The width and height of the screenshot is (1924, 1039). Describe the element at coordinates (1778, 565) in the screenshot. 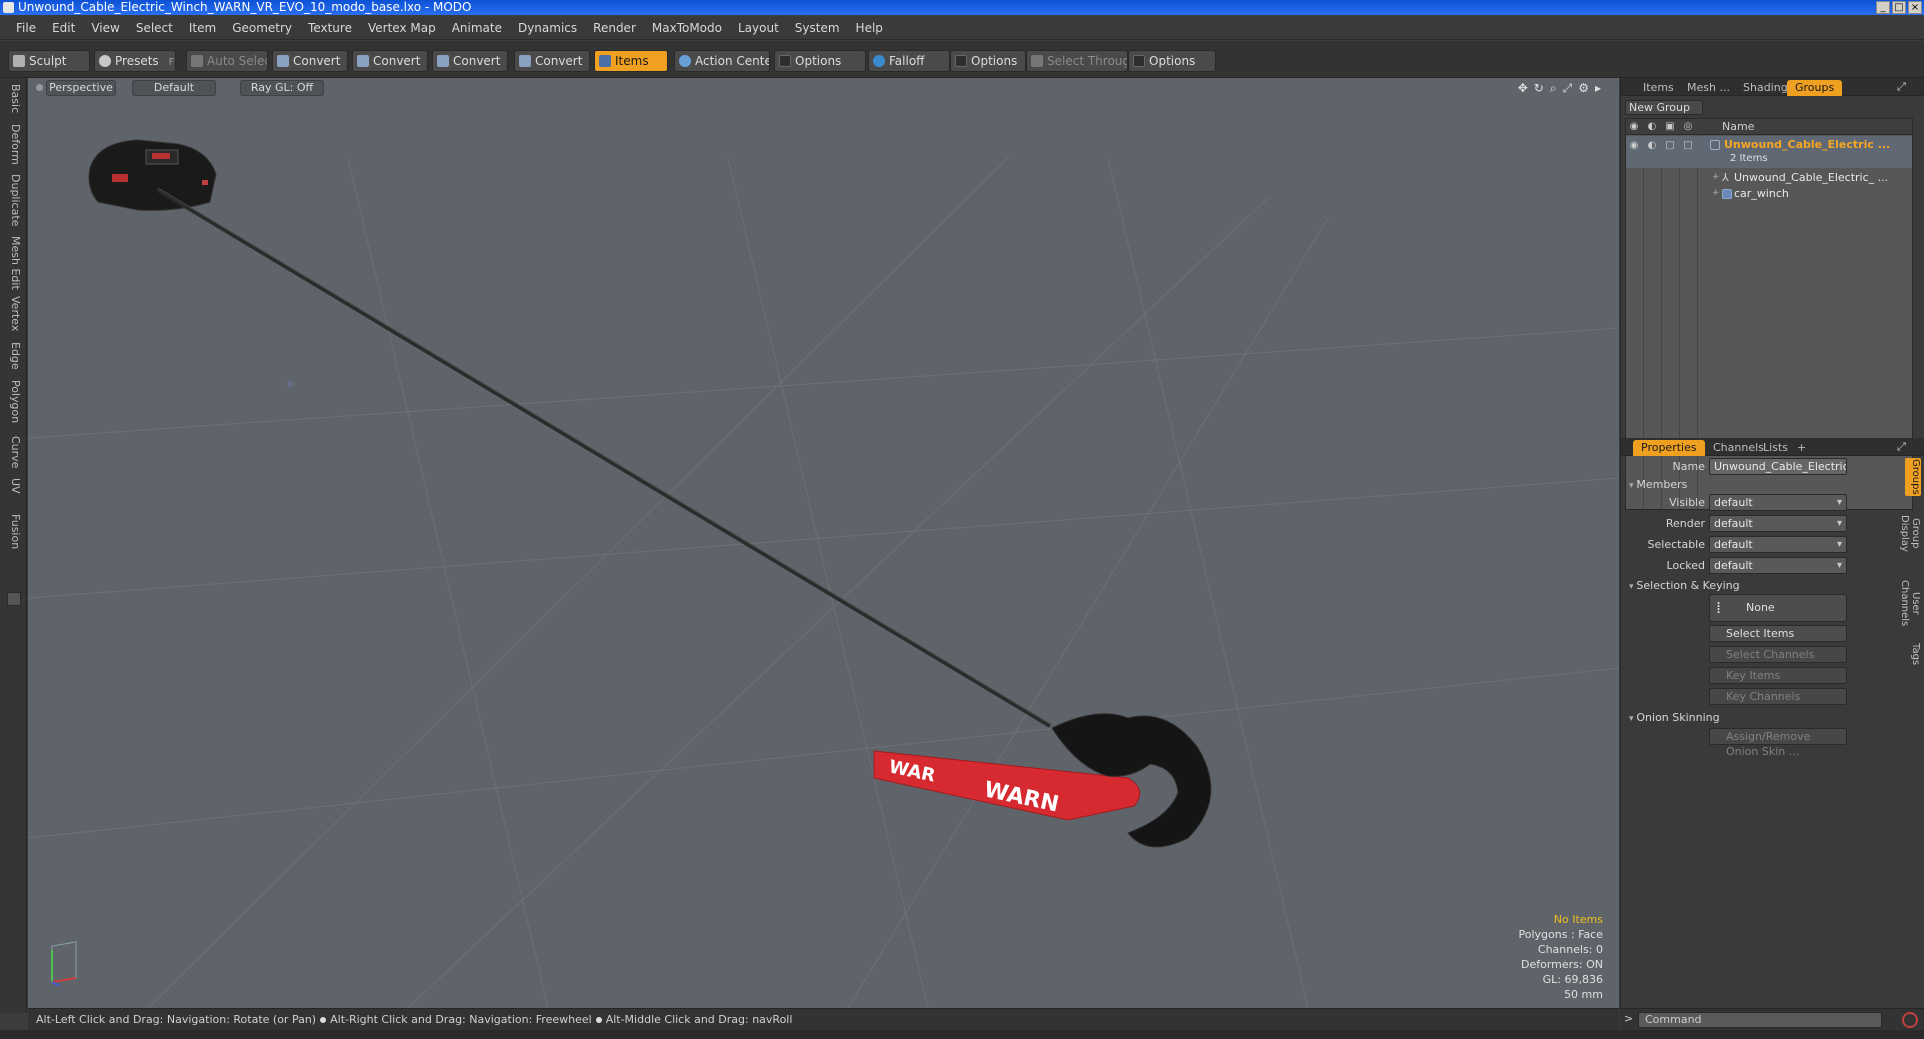

I see `locked-dropdown: default` at that location.